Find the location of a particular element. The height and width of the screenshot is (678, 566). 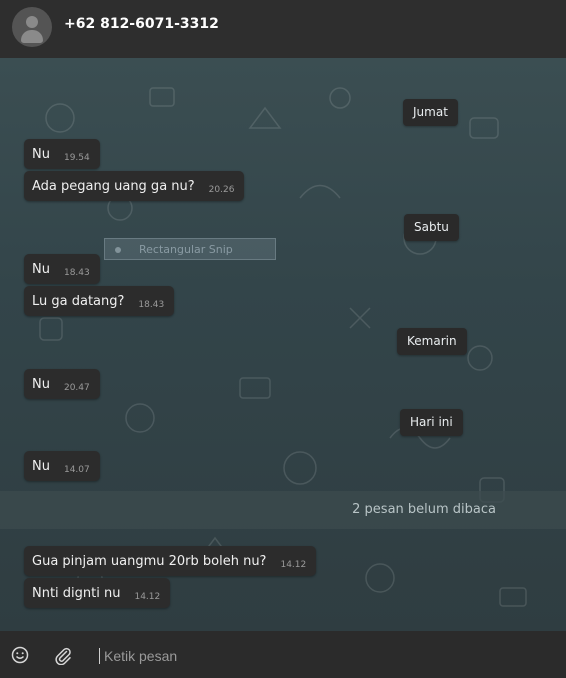

date-chip: Sabtu is located at coordinates (431, 227).